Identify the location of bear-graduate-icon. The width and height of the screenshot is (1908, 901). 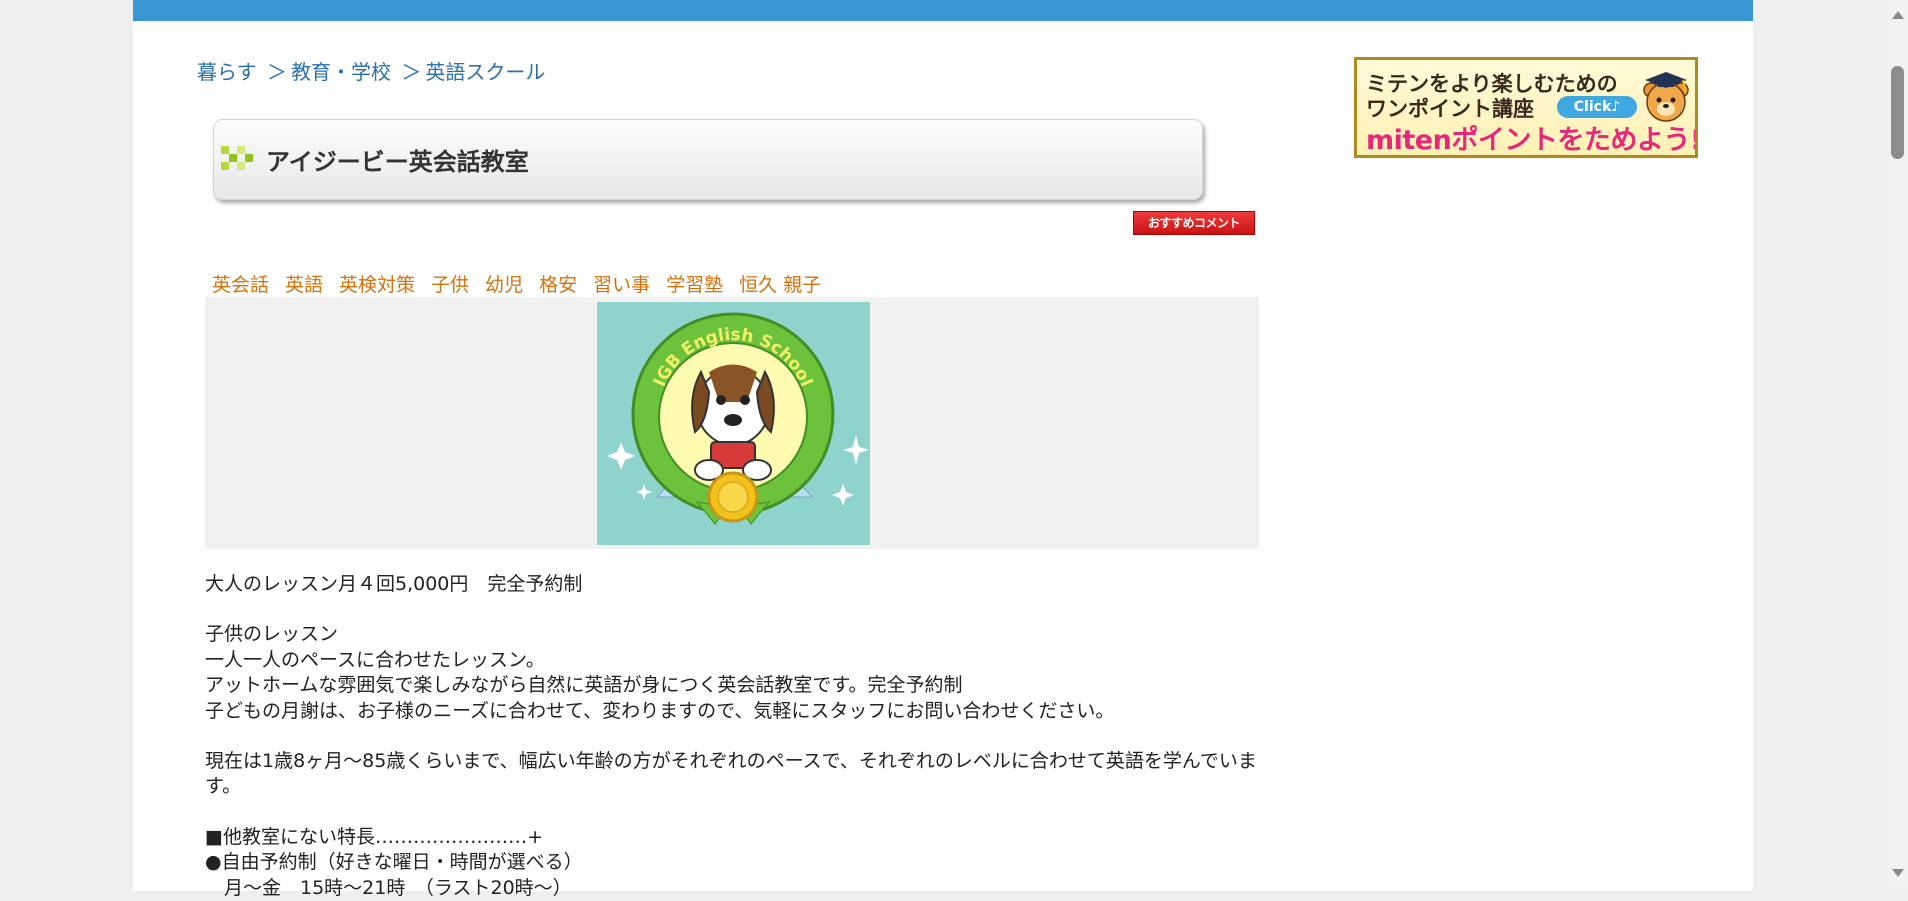
(1666, 97).